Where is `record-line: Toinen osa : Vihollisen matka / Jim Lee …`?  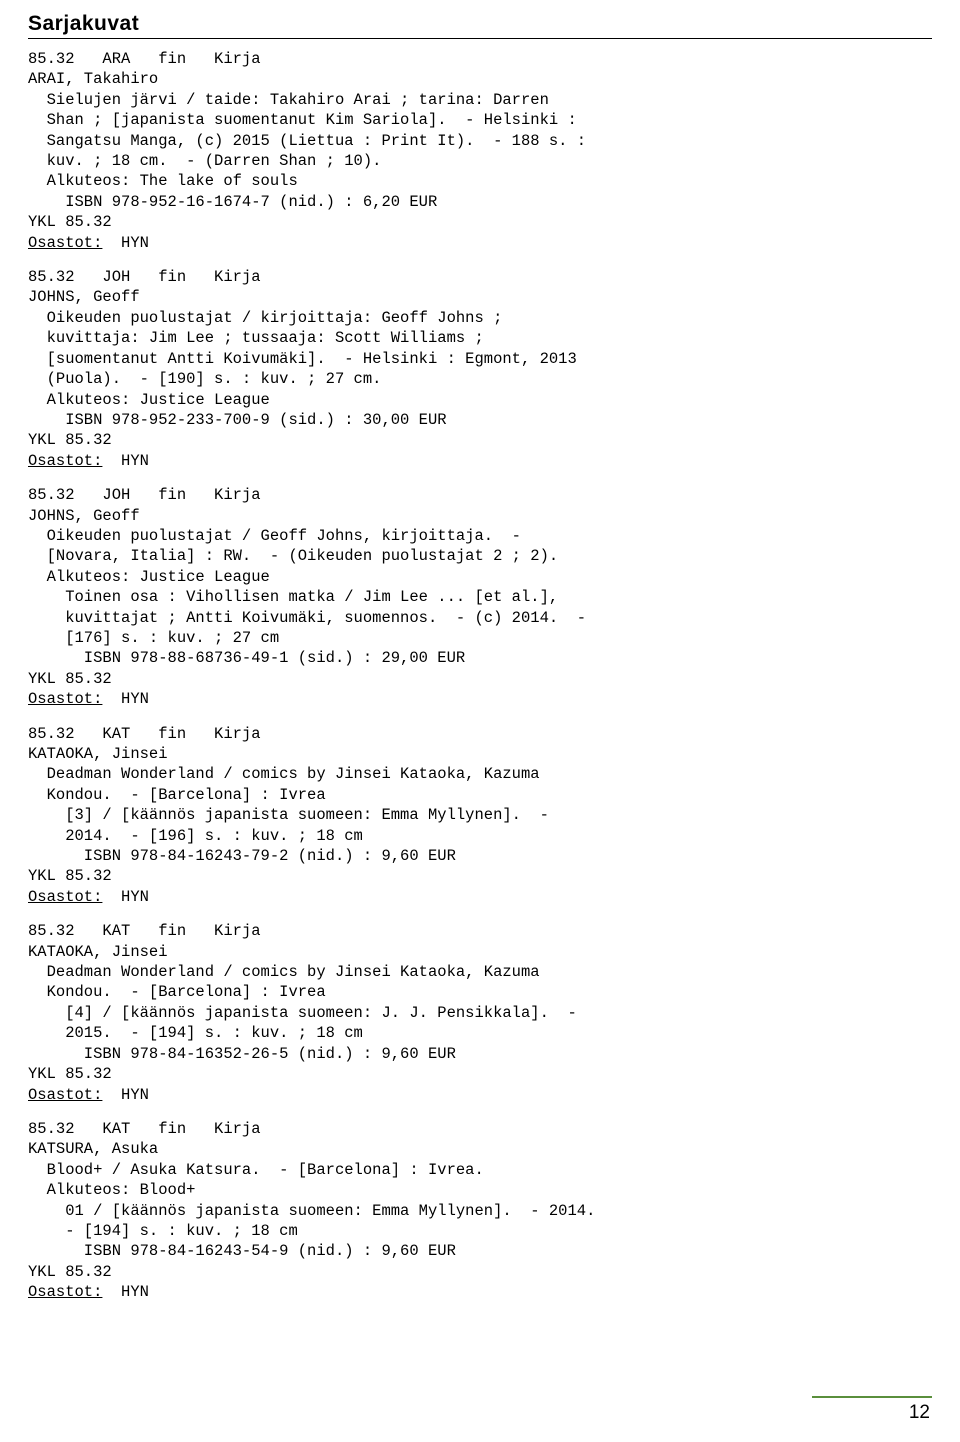
record-line: Toinen osa : Vihollisen matka / Jim Lee … is located at coordinates (293, 597).